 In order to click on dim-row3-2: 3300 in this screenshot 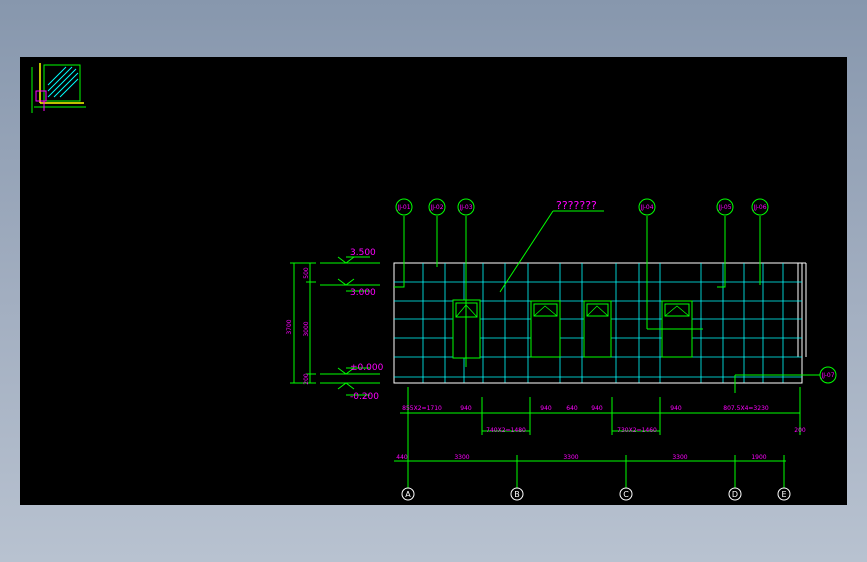, I will do `click(570, 457)`.